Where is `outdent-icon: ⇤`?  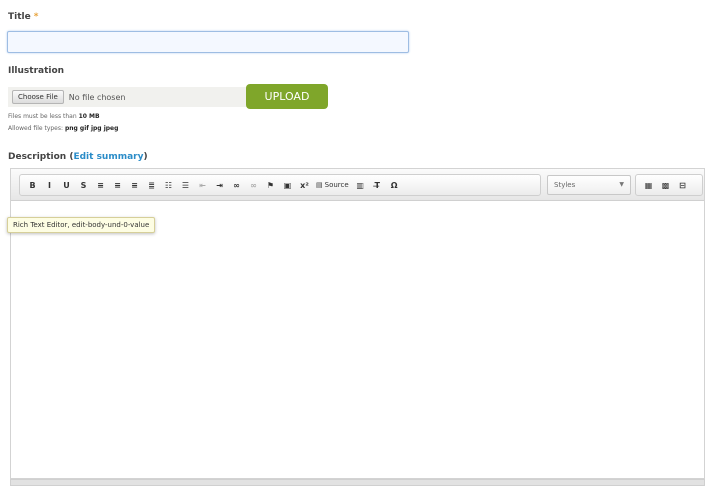
outdent-icon: ⇤ is located at coordinates (202, 185).